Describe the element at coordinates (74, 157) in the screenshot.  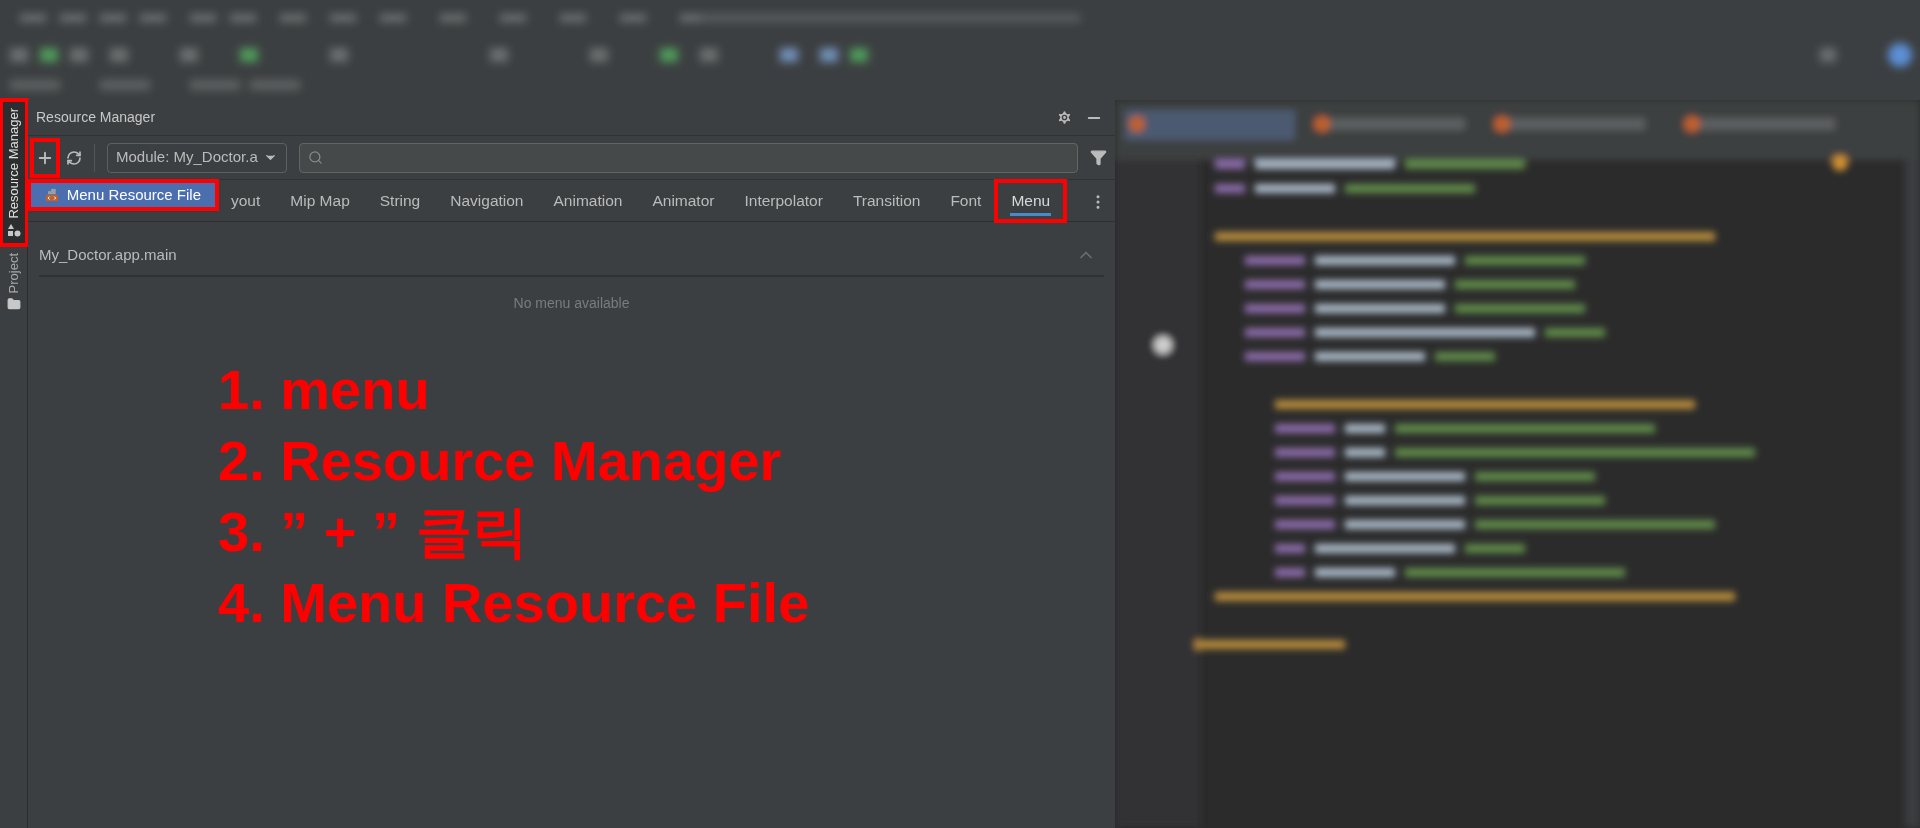
I see `refresh-icon` at that location.